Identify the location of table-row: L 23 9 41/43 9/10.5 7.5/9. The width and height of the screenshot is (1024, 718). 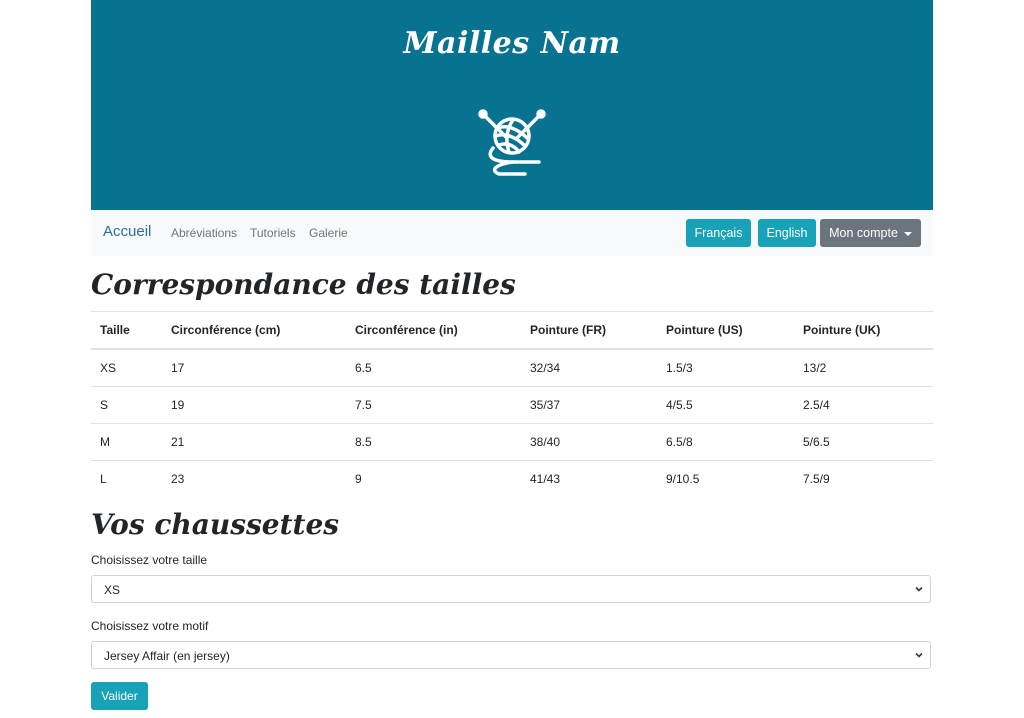
(512, 479).